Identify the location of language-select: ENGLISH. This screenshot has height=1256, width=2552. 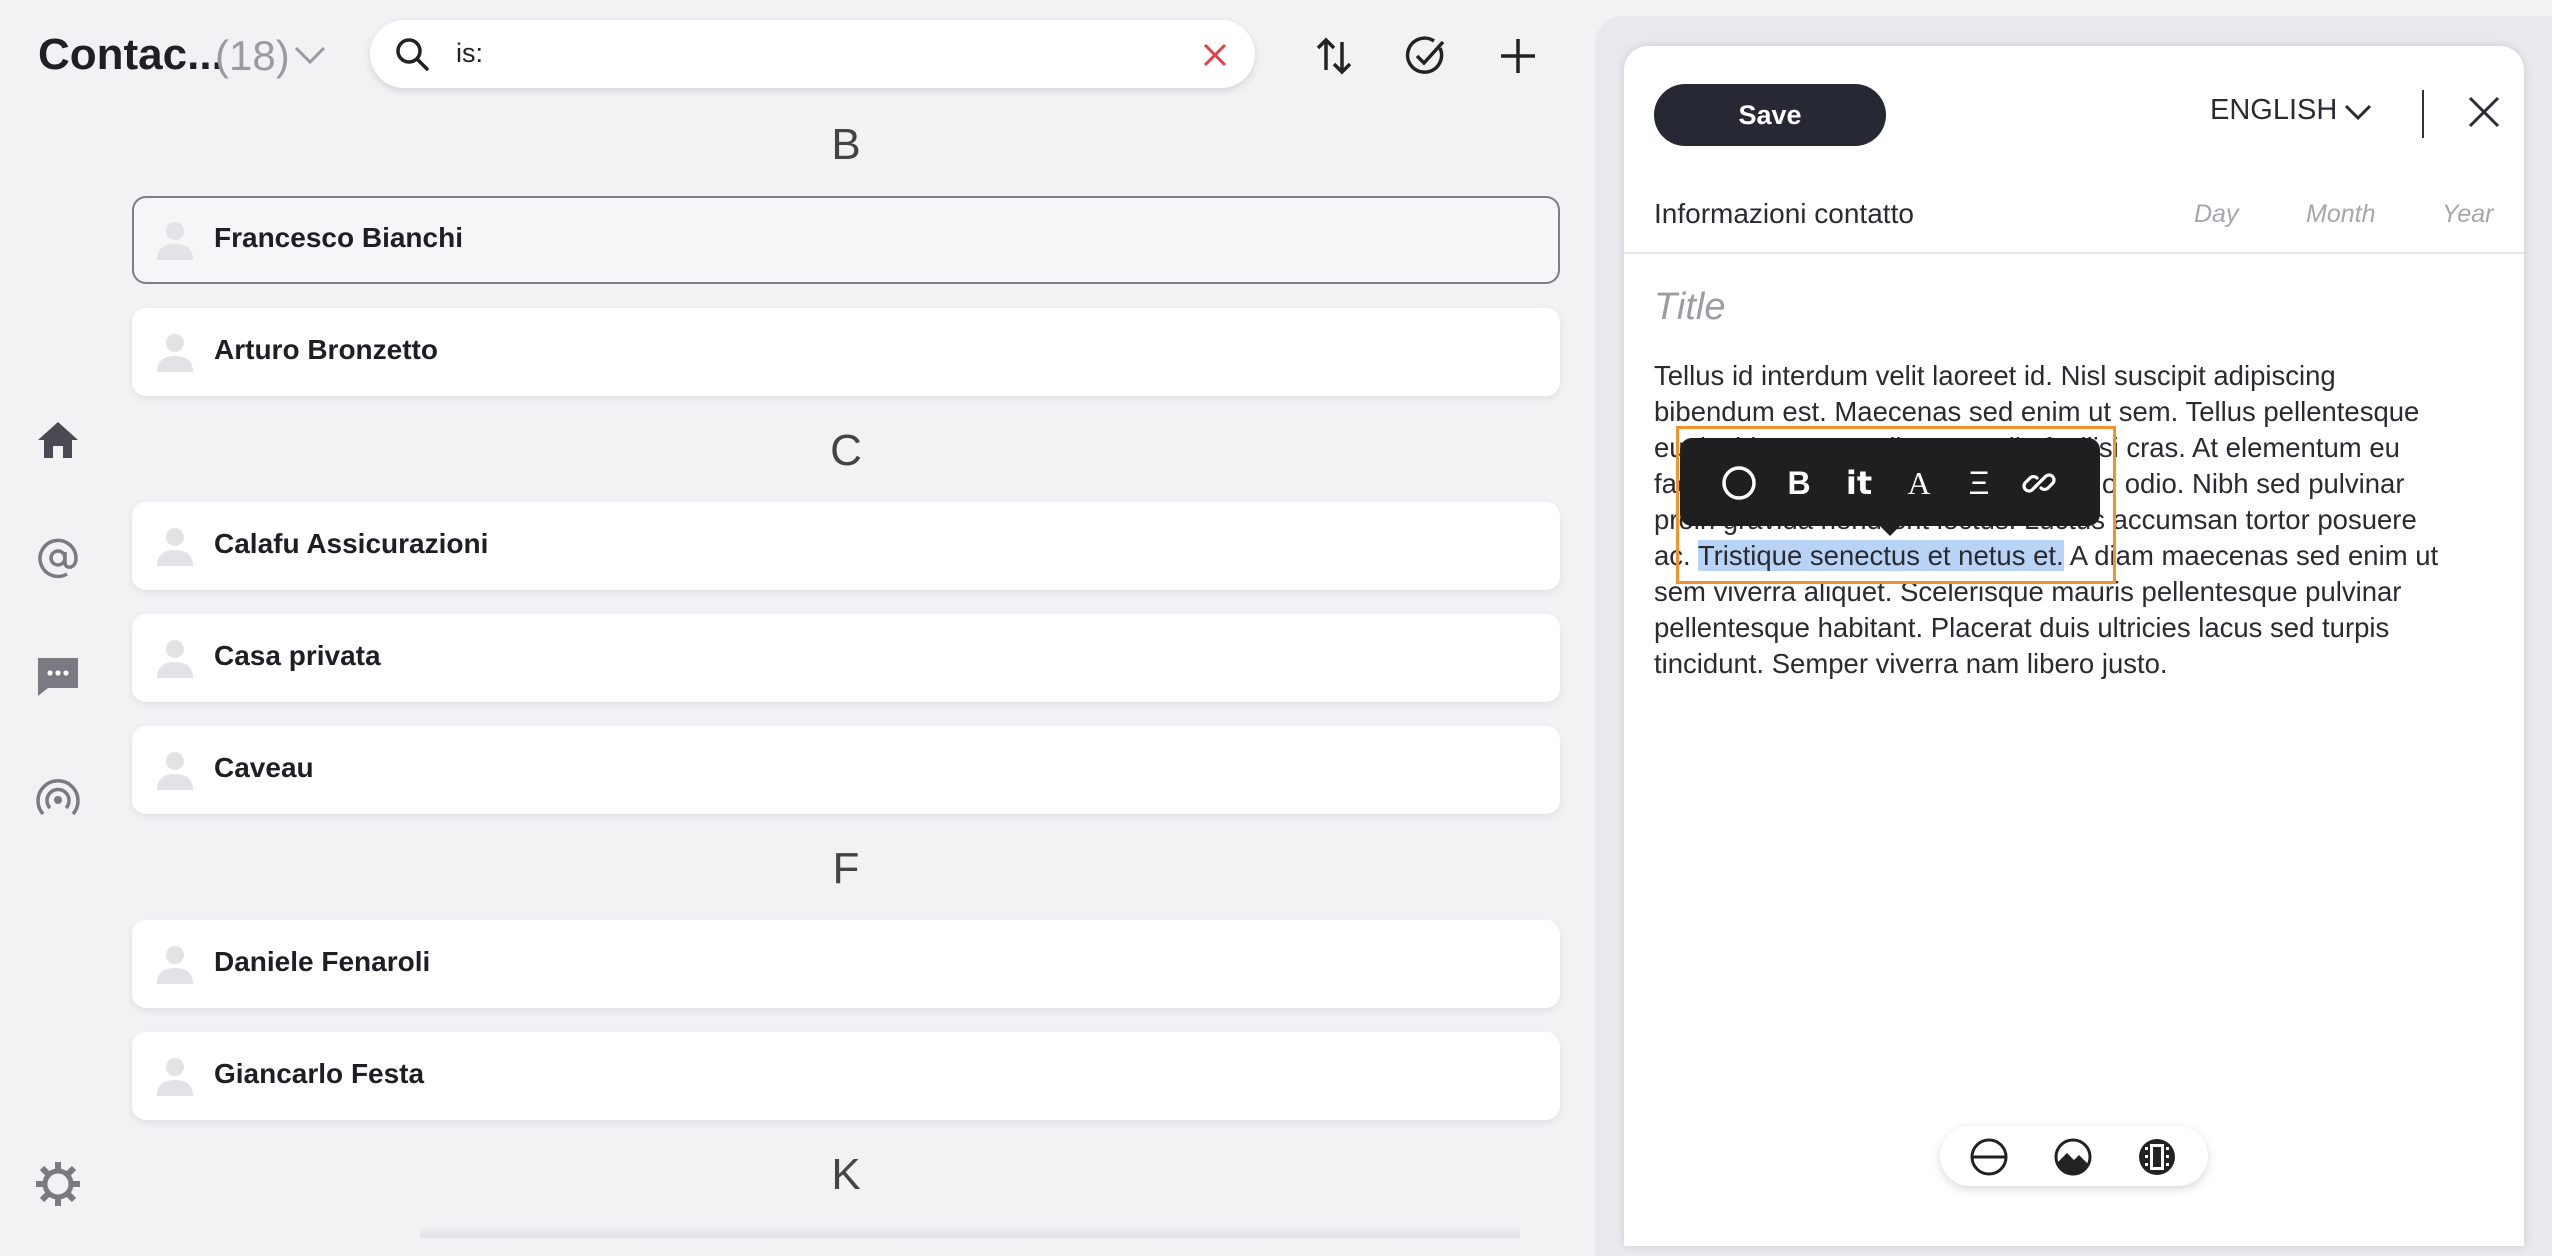
(2273, 110).